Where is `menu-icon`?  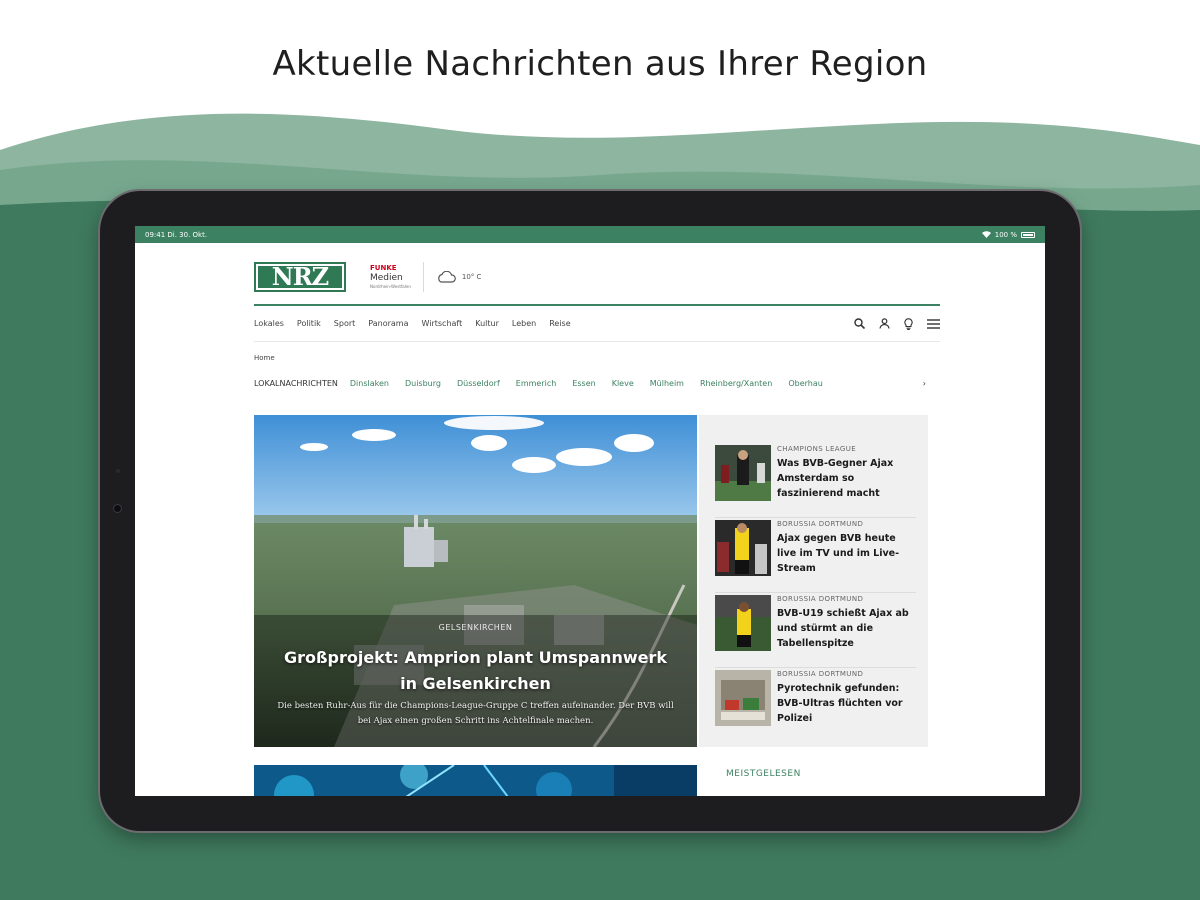 menu-icon is located at coordinates (933, 323).